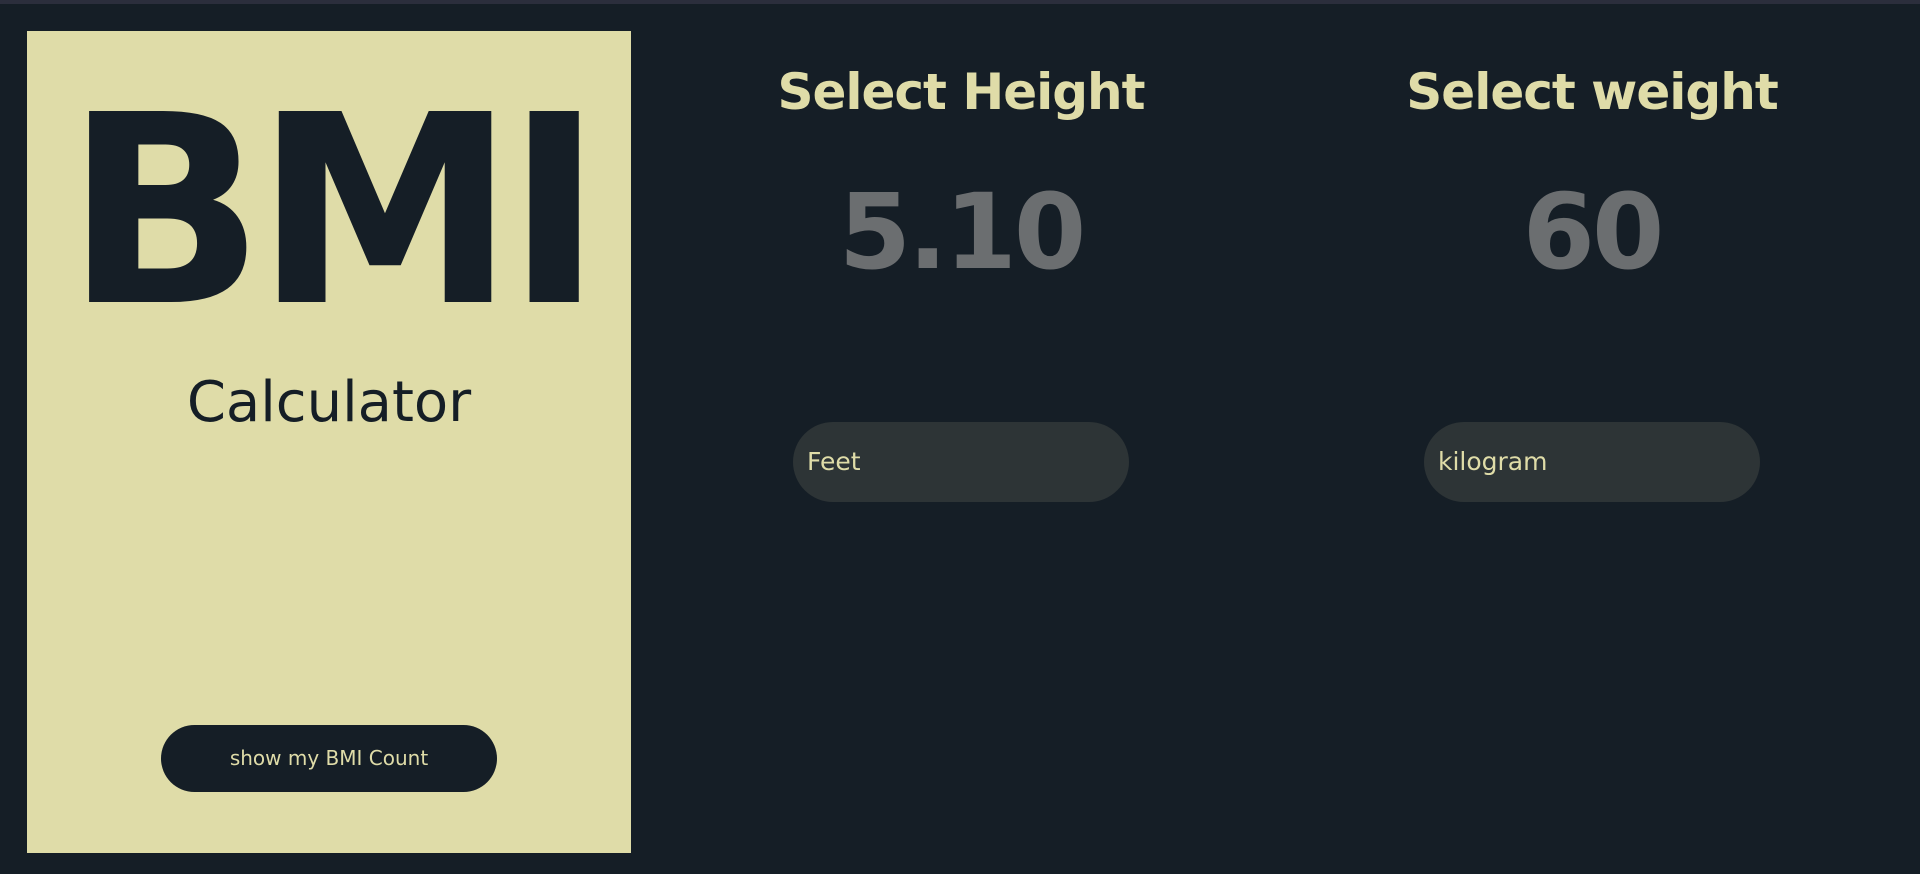 The width and height of the screenshot is (1920, 874). Describe the element at coordinates (1592, 92) in the screenshot. I see `weight-title: Select weight` at that location.